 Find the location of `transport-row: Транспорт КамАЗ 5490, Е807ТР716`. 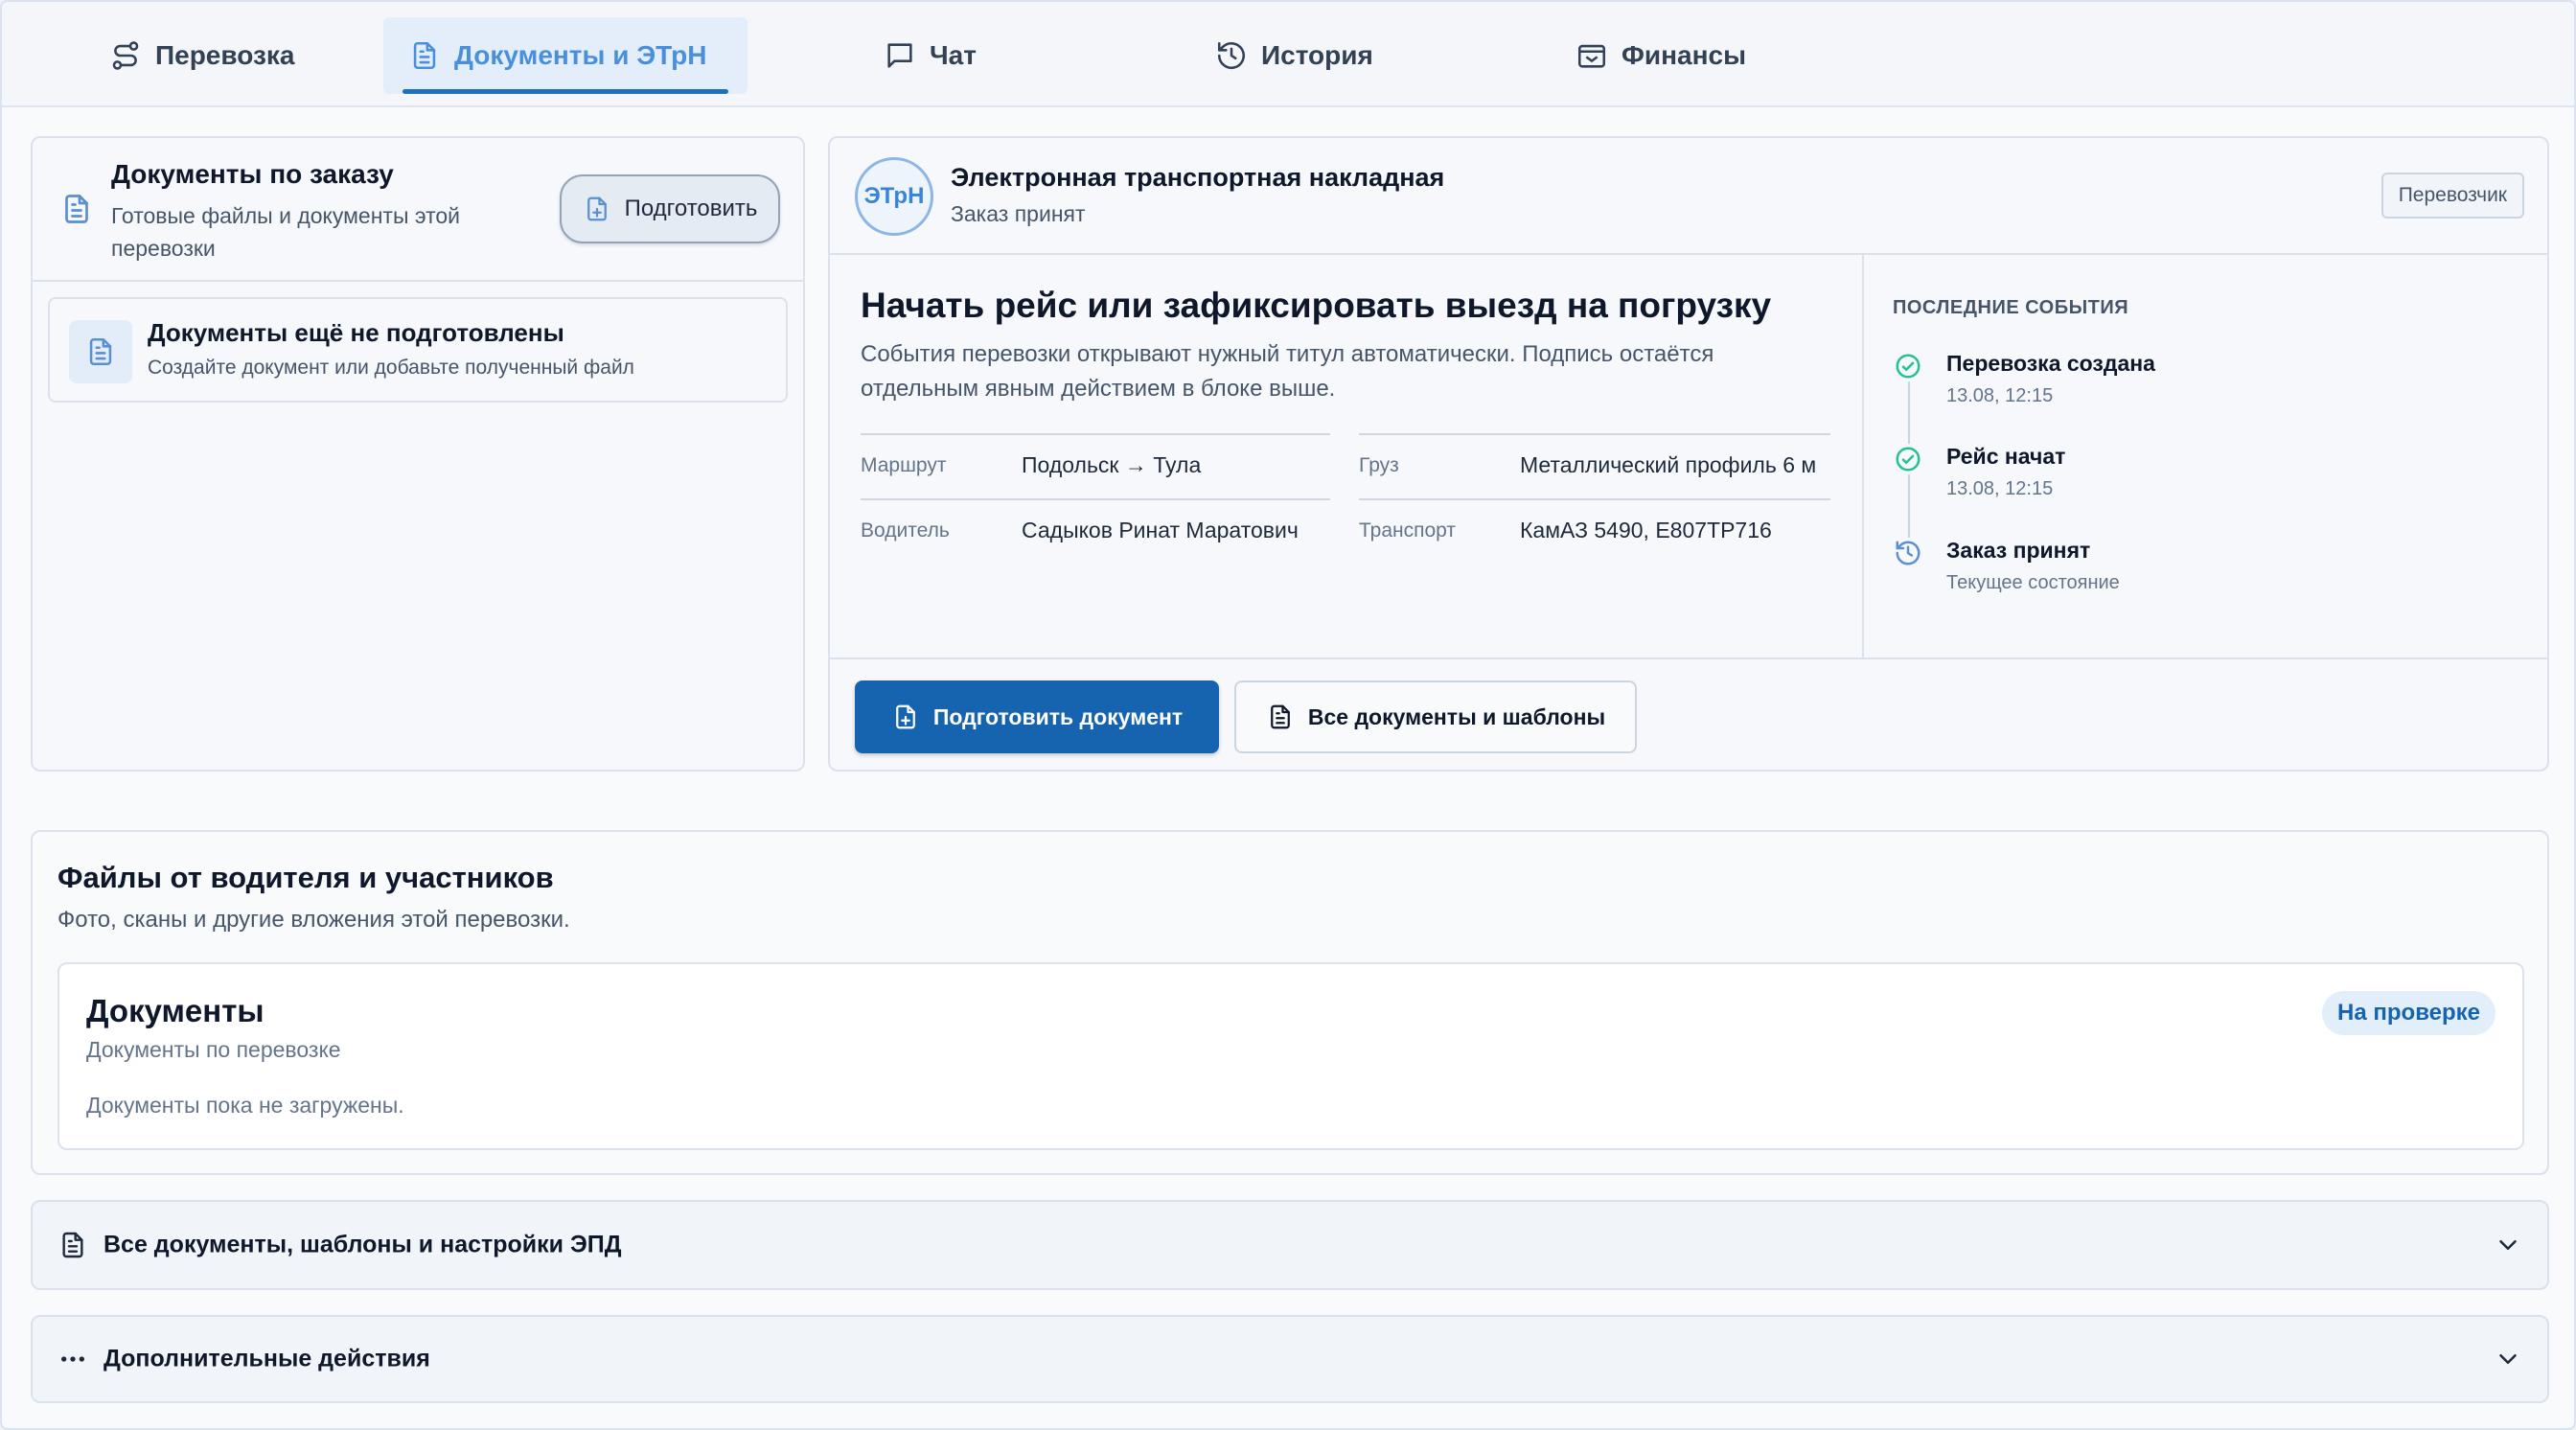

transport-row: Транспорт КамАЗ 5490, Е807ТР716 is located at coordinates (1594, 530).